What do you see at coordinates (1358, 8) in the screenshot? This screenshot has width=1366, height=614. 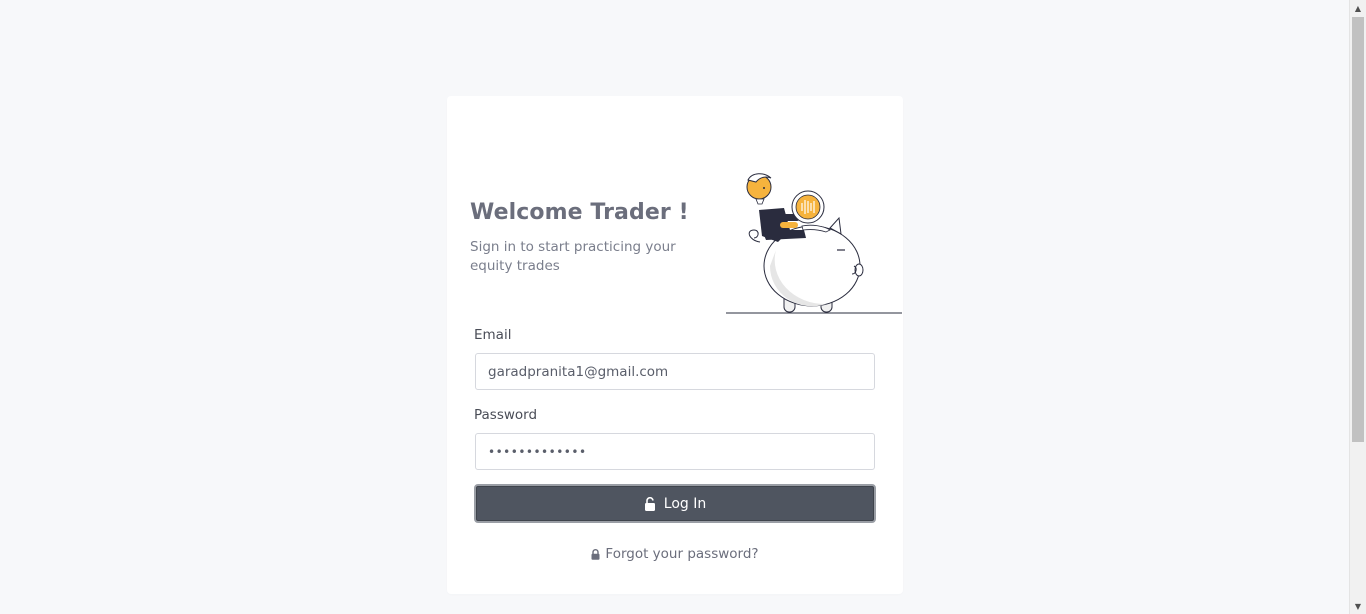 I see `scroll-up-arrow-icon: ▲` at bounding box center [1358, 8].